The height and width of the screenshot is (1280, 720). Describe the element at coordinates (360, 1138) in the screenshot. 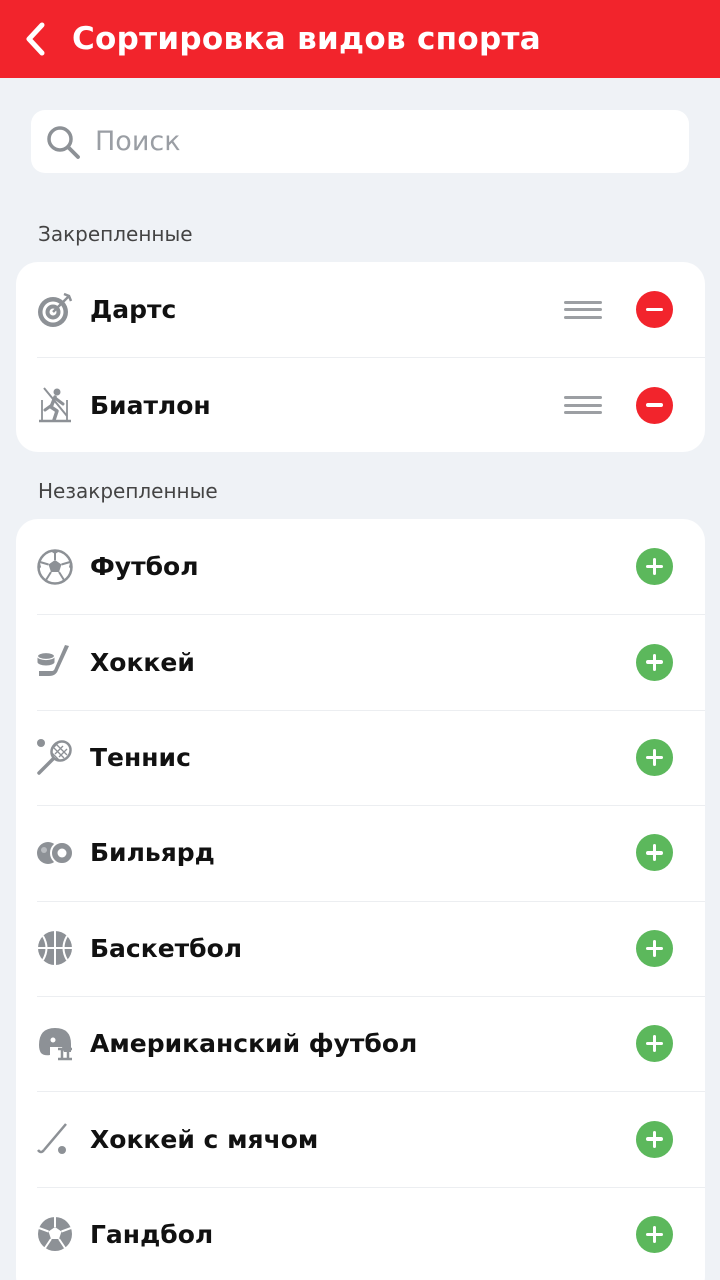

I see `list-item: Хоккей с мячом` at that location.